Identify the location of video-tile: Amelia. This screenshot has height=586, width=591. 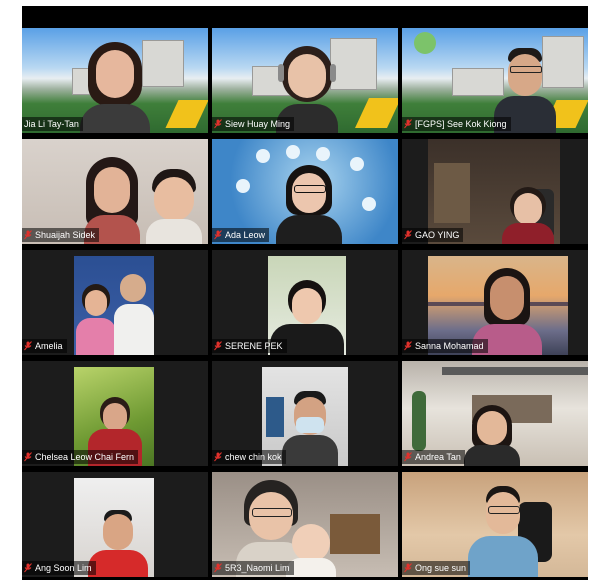
(115, 302).